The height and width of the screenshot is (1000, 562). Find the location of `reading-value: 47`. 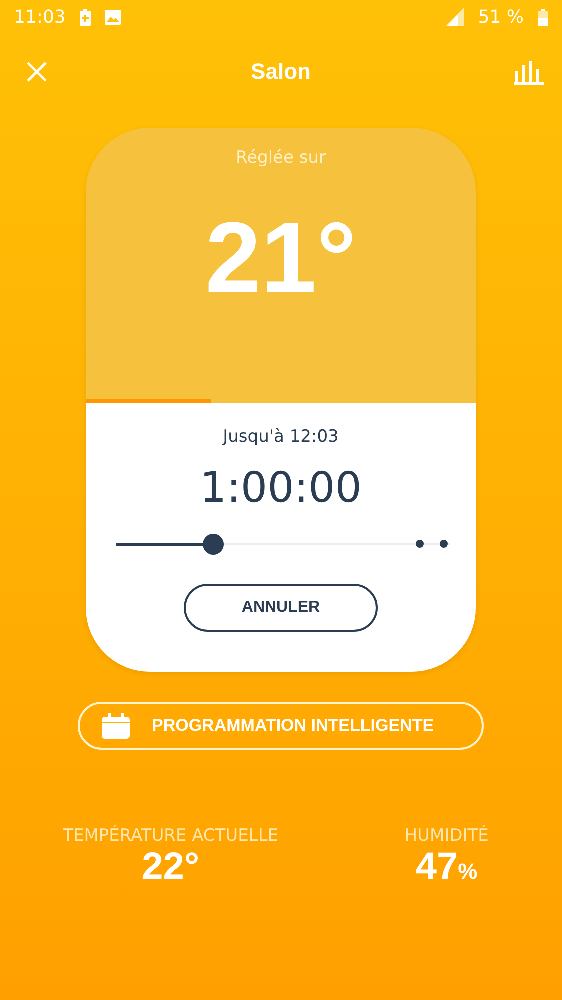

reading-value: 47 is located at coordinates (437, 867).